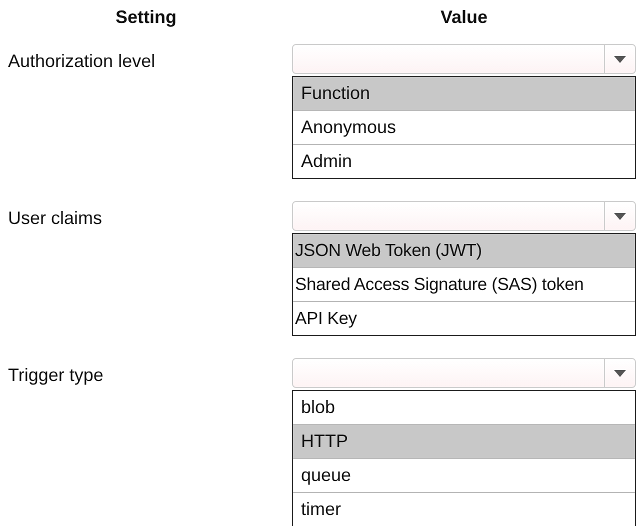 This screenshot has height=526, width=638. Describe the element at coordinates (464, 17) in the screenshot. I see `column-header: Value` at that location.